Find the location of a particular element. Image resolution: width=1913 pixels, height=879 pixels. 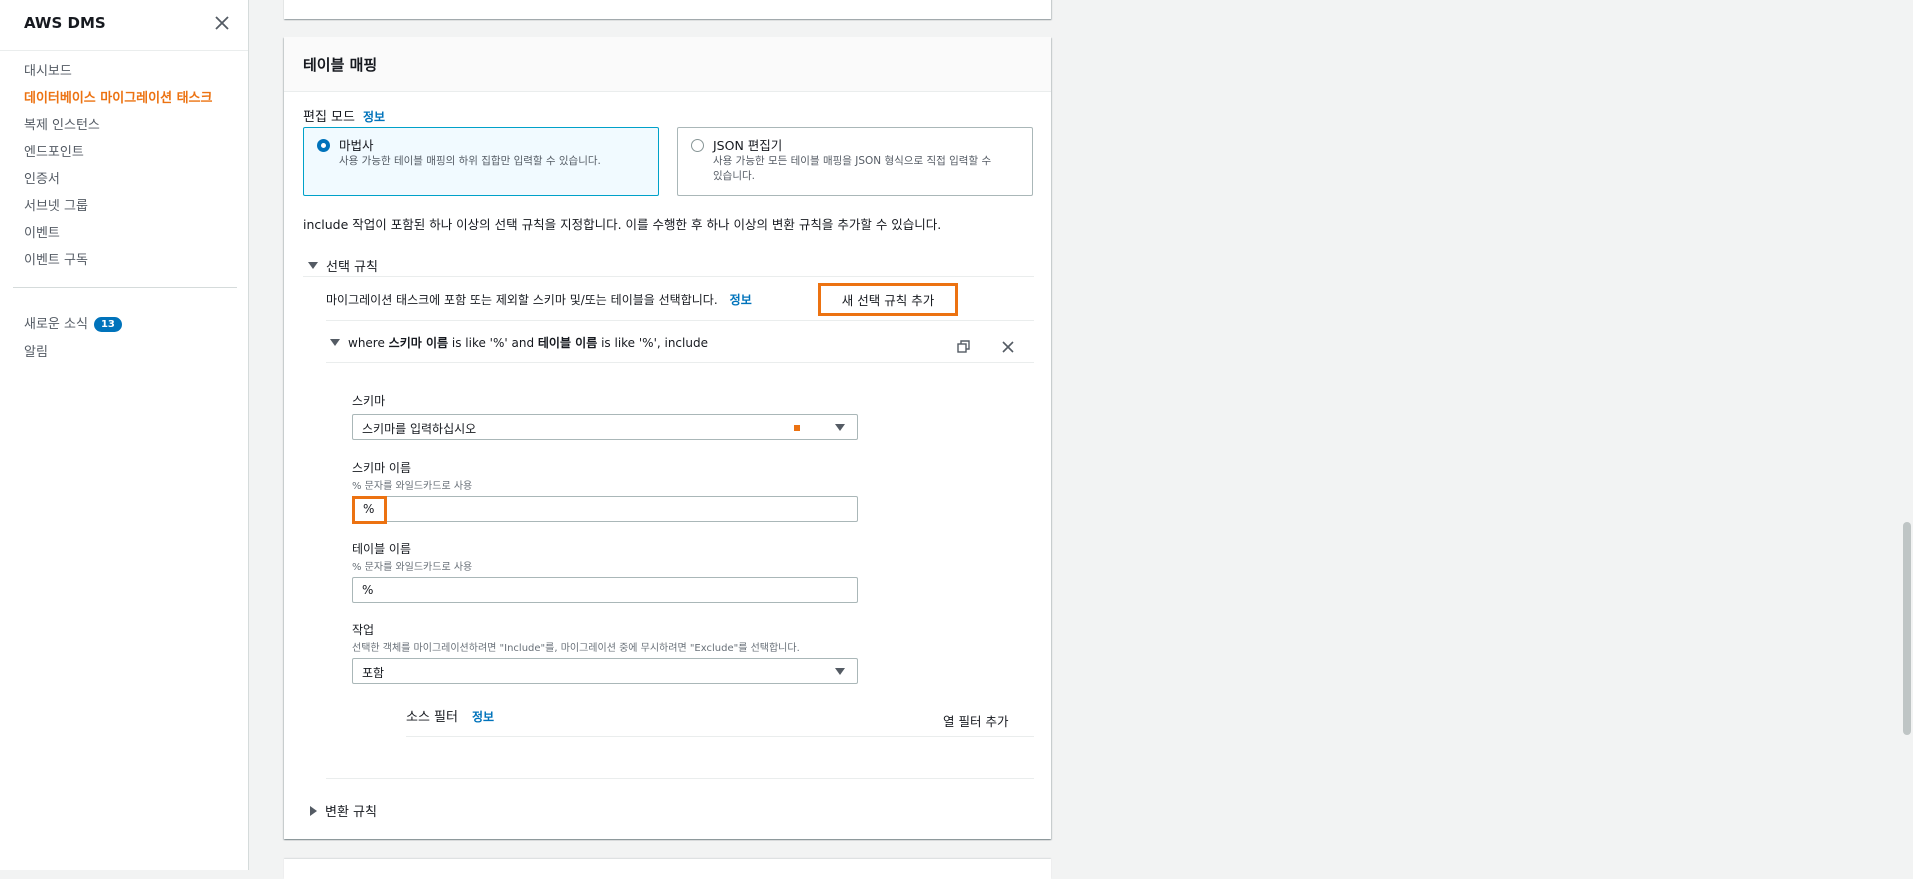

source-filter-row: 소스 필터 정보 is located at coordinates (450, 715).